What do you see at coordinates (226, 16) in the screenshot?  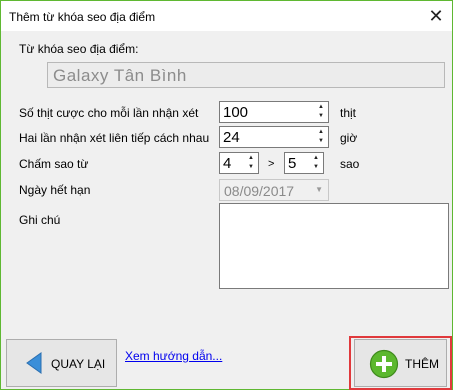 I see `title-bar: Thêm từ khóa seo địa điểm ✕` at bounding box center [226, 16].